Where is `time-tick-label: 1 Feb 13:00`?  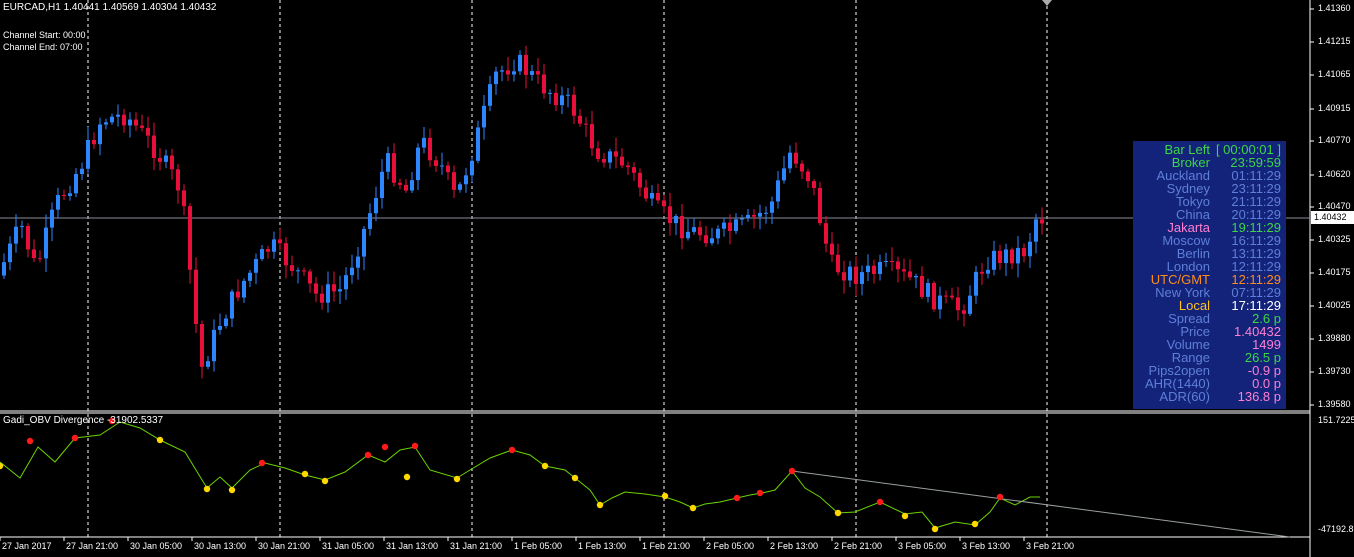
time-tick-label: 1 Feb 13:00 is located at coordinates (602, 546).